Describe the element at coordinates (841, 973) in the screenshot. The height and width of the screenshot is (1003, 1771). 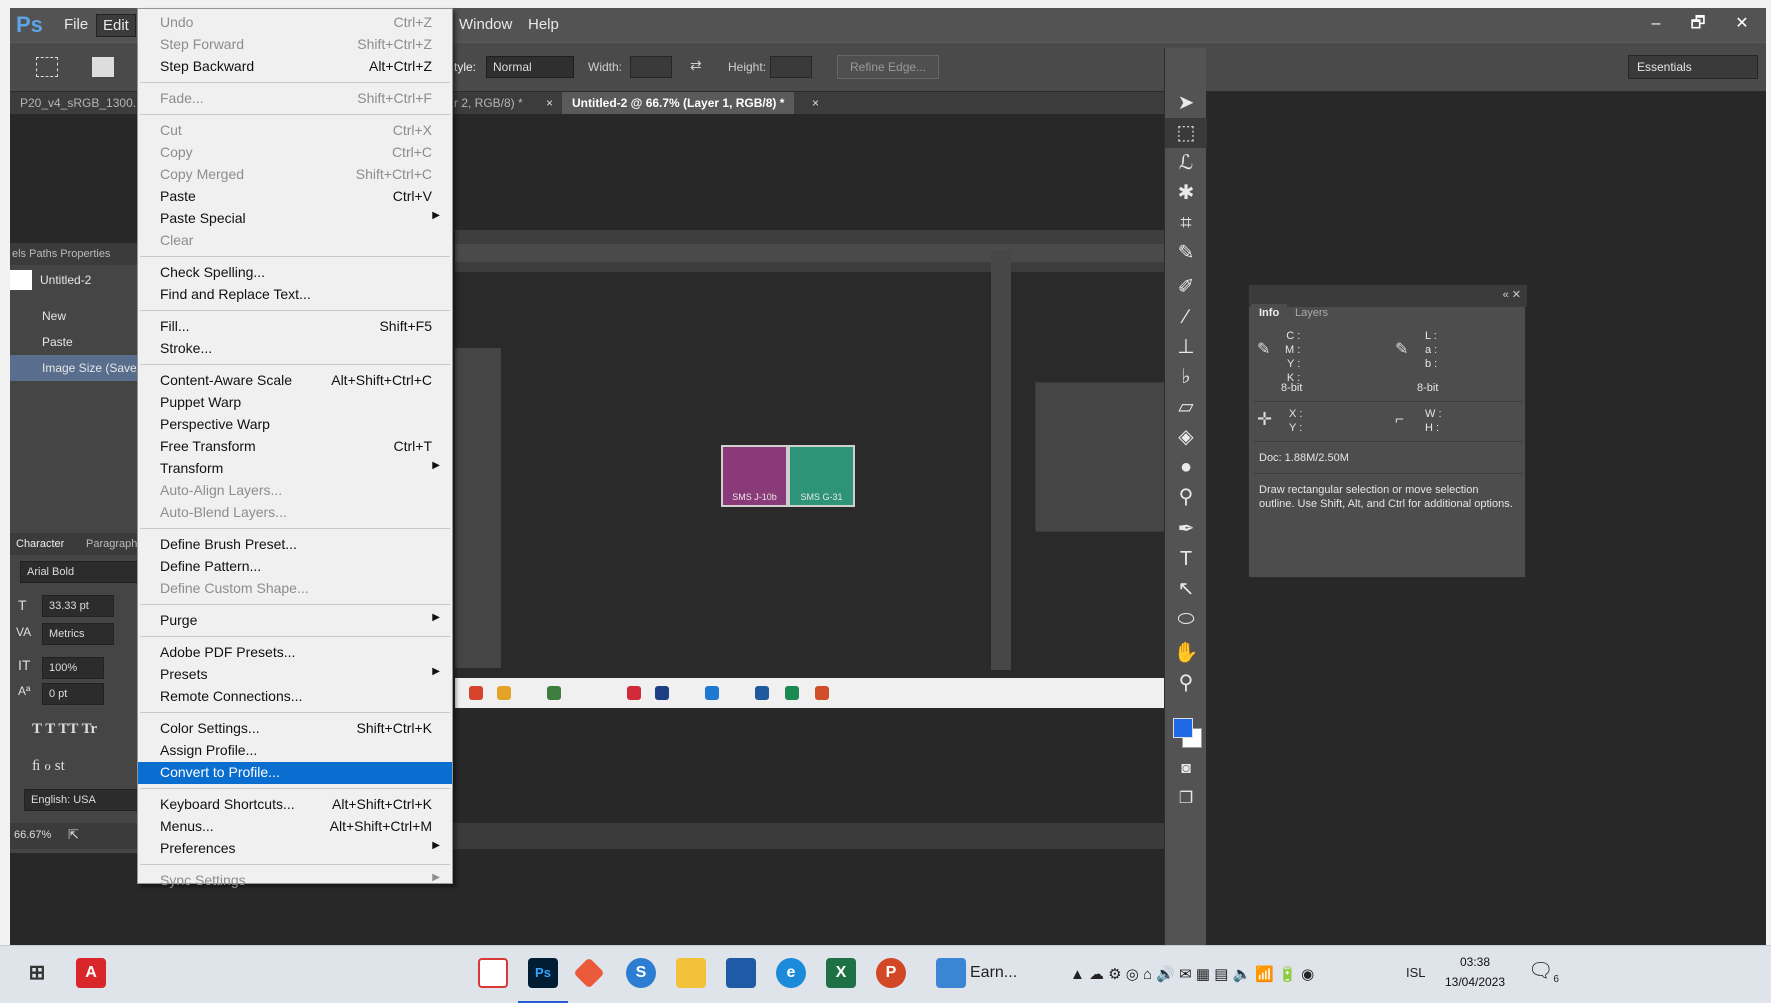
I see `excel-icon: X` at that location.